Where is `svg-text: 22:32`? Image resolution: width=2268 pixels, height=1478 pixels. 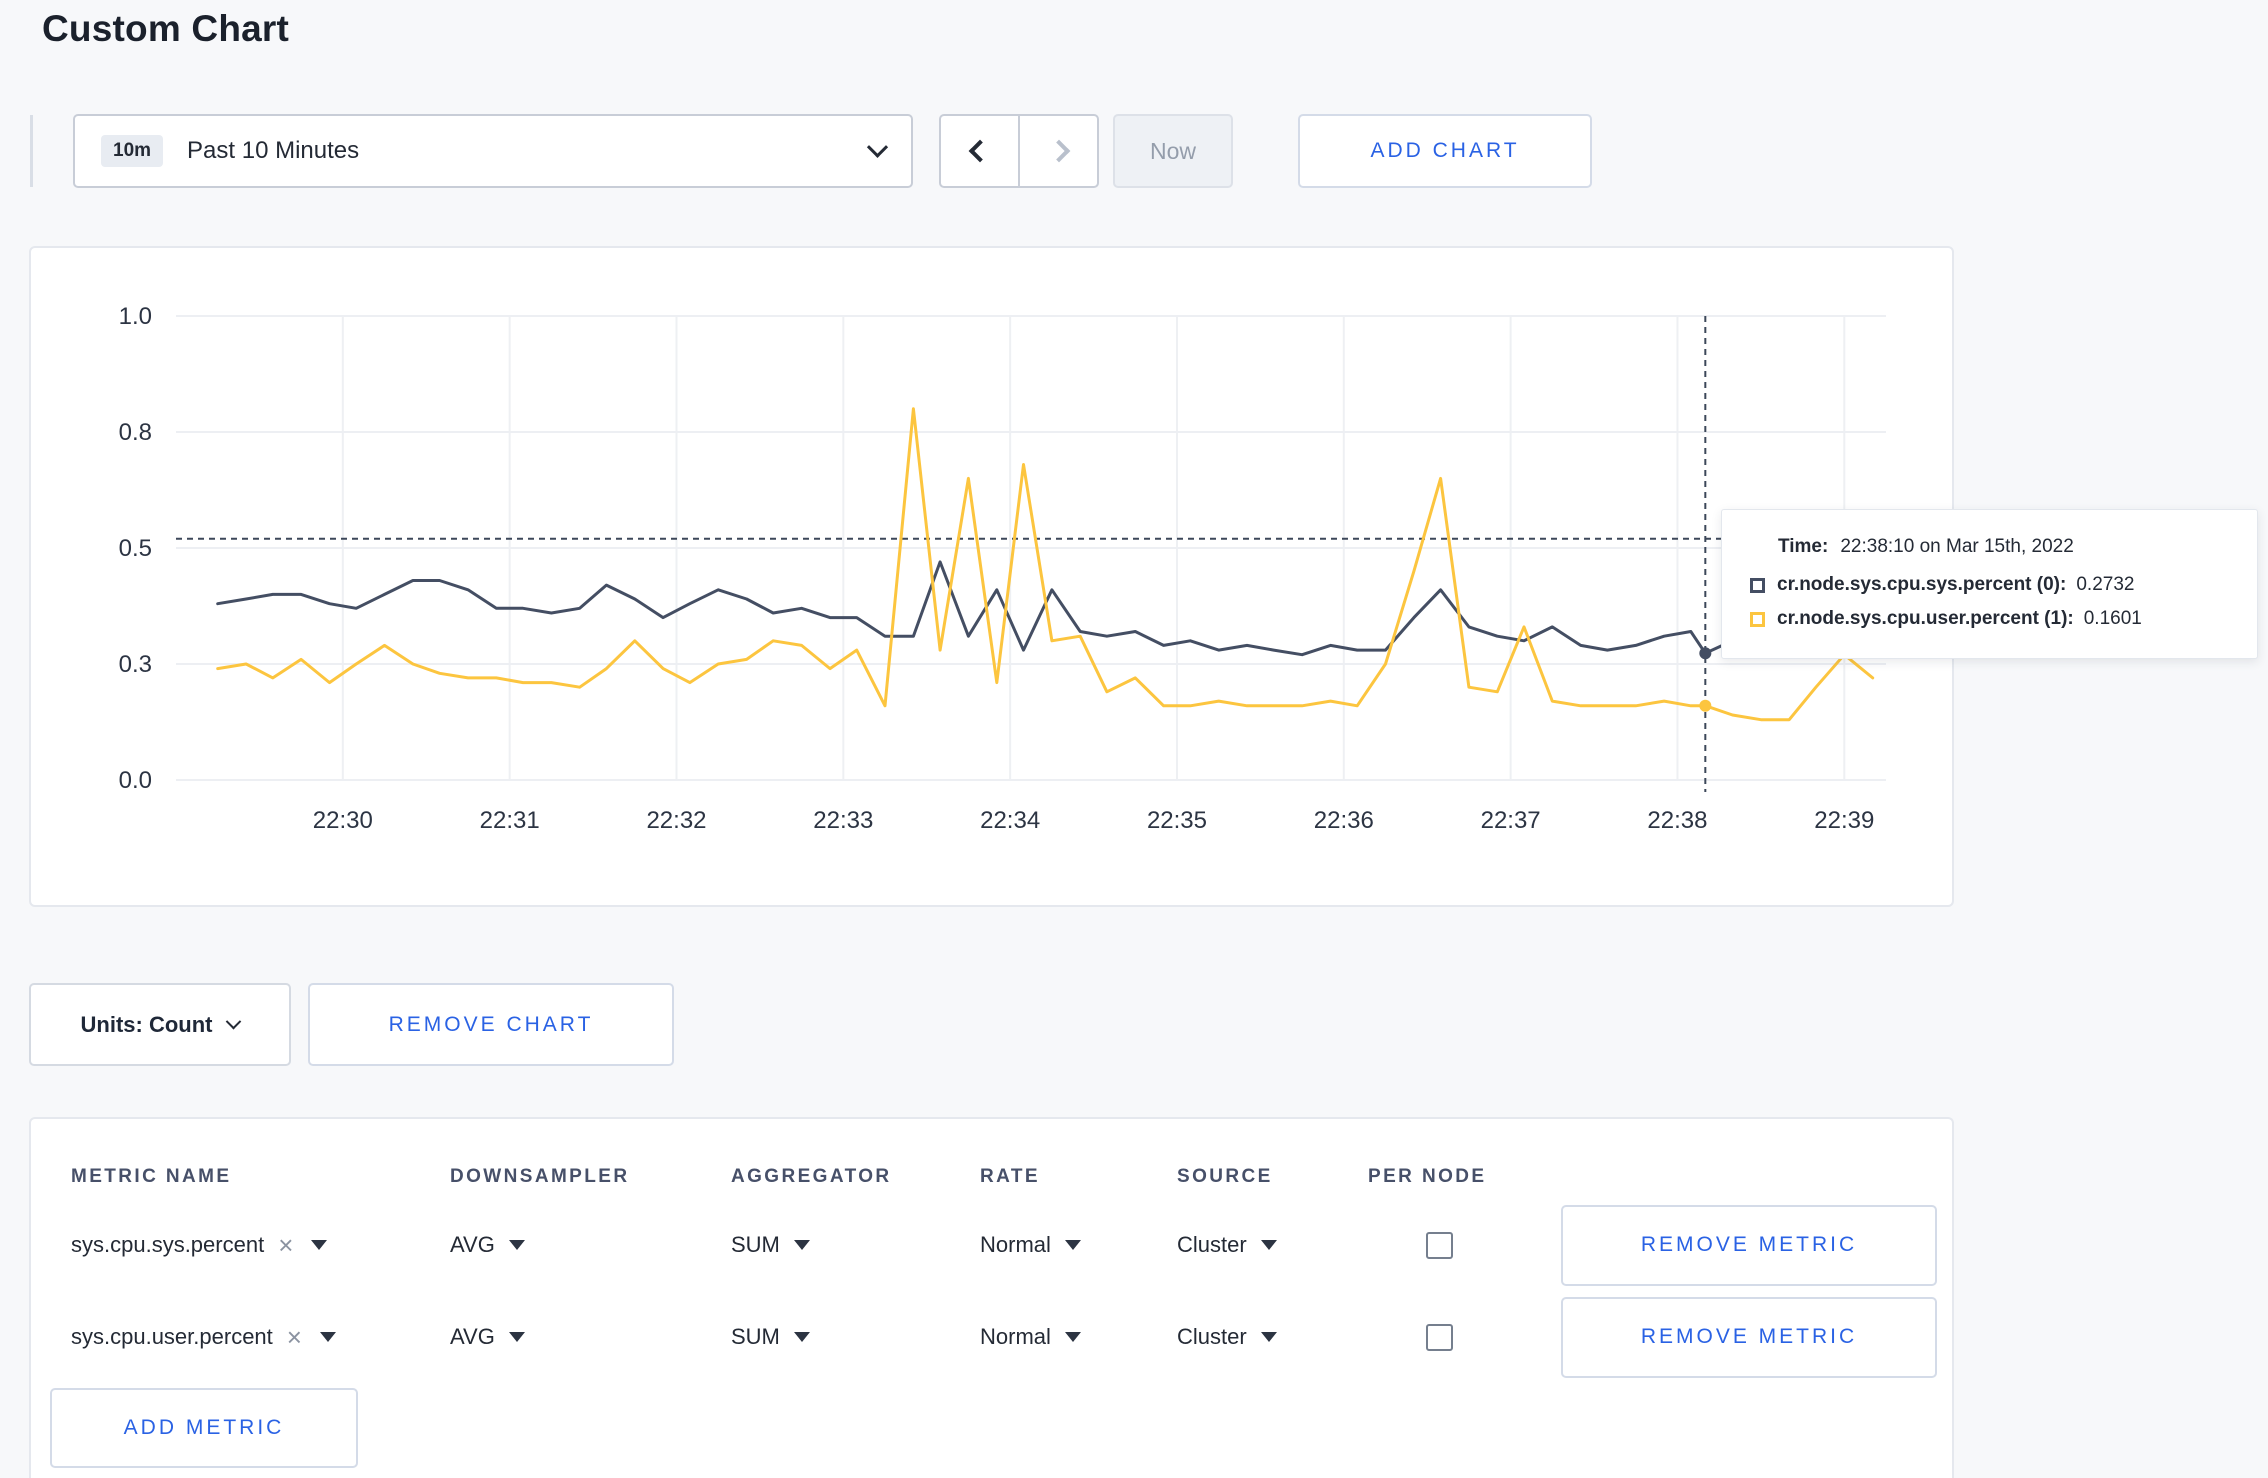
svg-text: 22:32 is located at coordinates (676, 820).